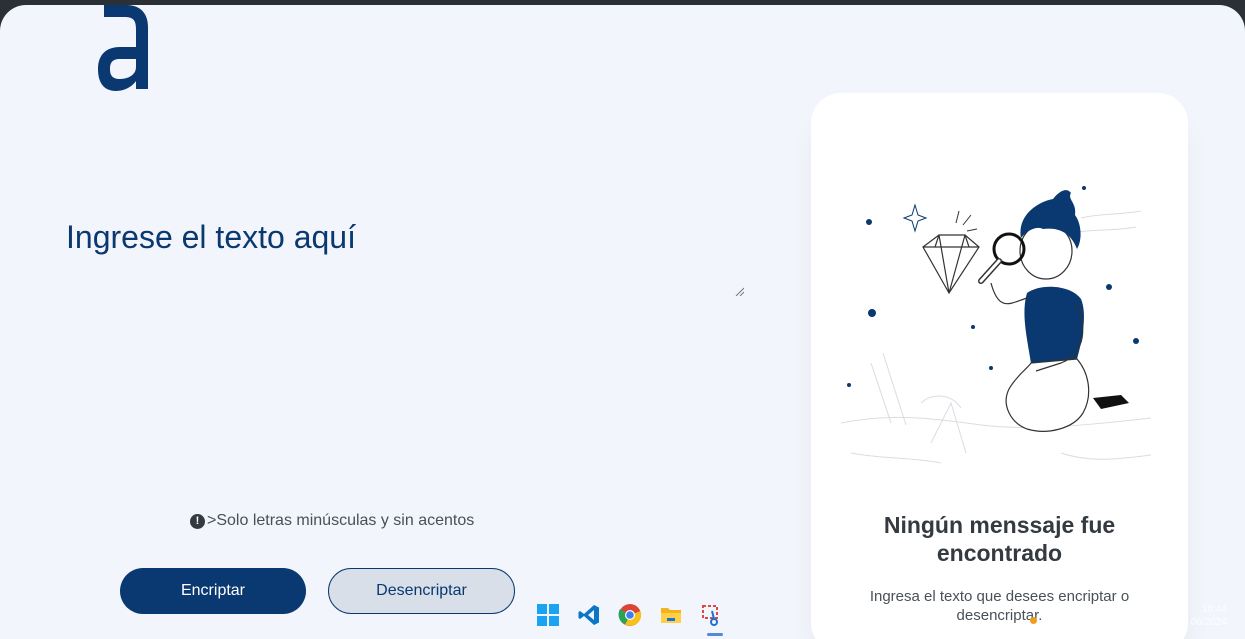  I want to click on encrypt-button: Encriptar, so click(213, 591).